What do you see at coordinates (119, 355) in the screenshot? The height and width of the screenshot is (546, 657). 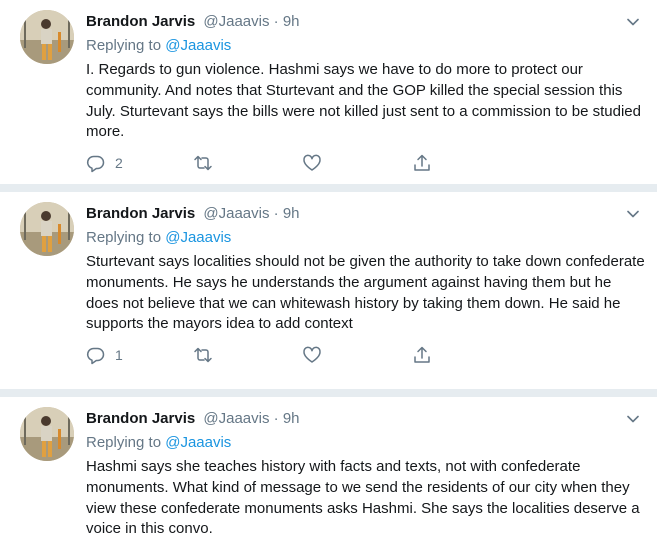 I see `reply-count: 1` at bounding box center [119, 355].